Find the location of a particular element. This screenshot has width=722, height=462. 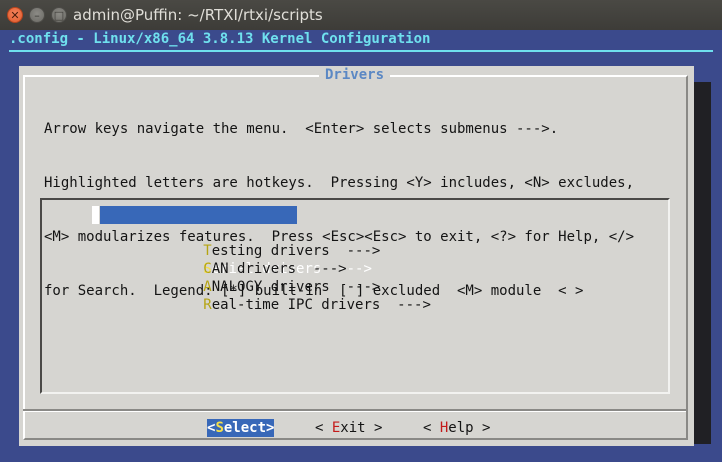

menu-item-serial-drivers: Serial drivers ---> is located at coordinates (261, 241).